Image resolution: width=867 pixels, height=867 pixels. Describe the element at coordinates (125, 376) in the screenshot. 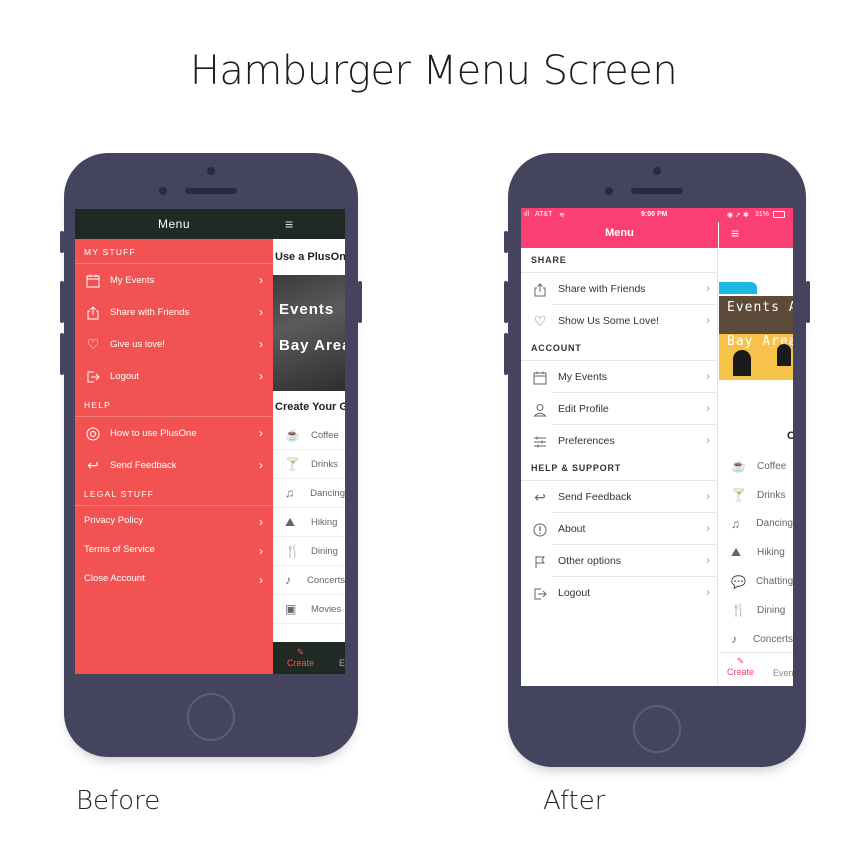

I see `menu-item-label: Logout` at that location.